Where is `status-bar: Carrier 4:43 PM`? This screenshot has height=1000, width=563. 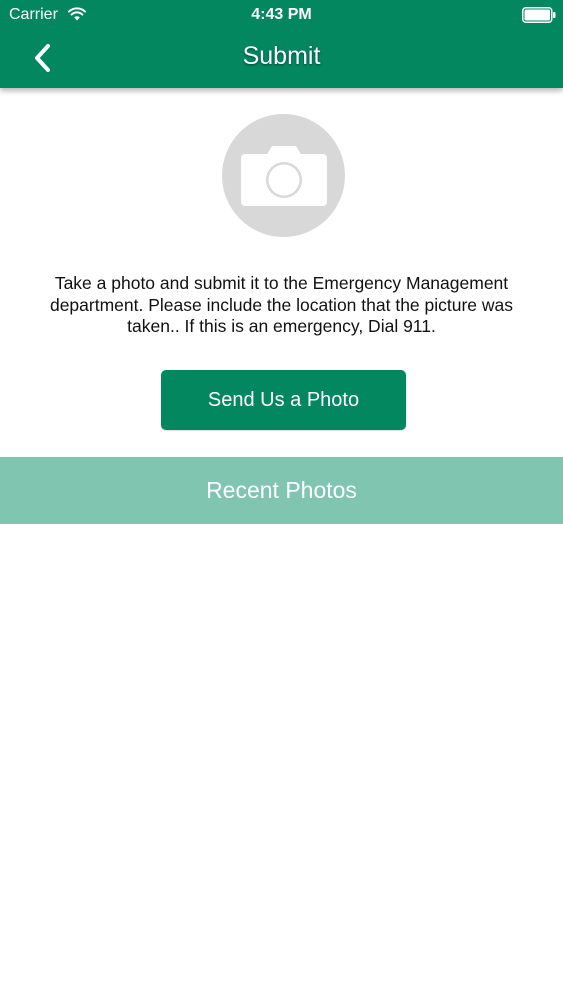
status-bar: Carrier 4:43 PM is located at coordinates (281, 15).